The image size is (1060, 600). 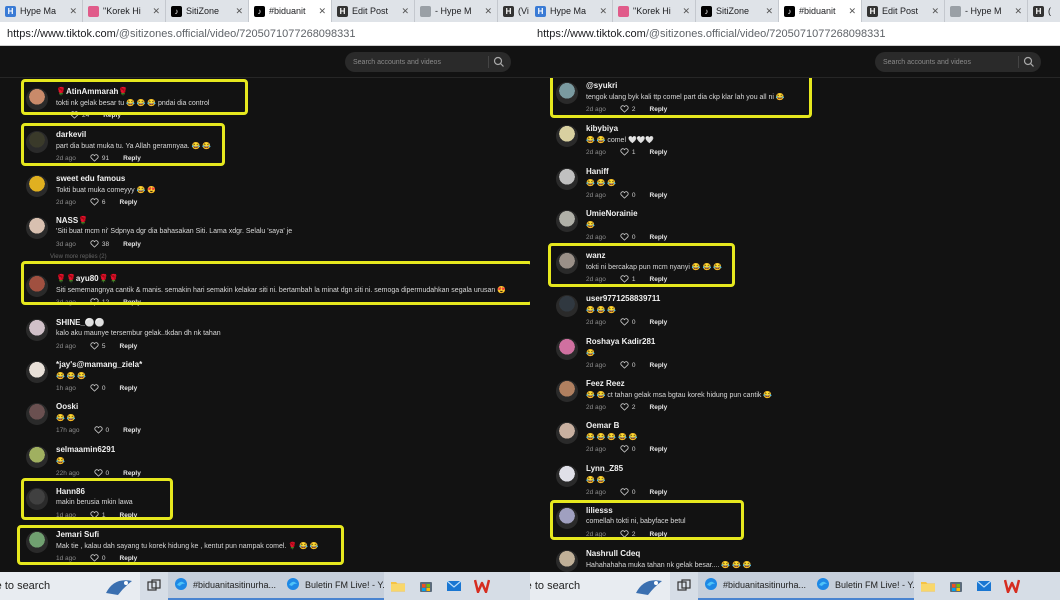 I want to click on comment-username: Hann86, so click(x=70, y=491).